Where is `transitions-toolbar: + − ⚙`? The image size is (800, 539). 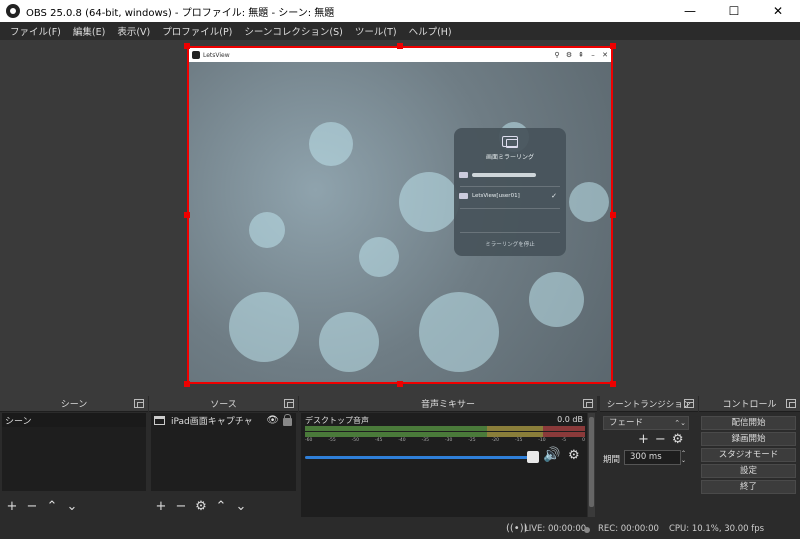
transitions-toolbar: + − ⚙ is located at coordinates (660, 439).